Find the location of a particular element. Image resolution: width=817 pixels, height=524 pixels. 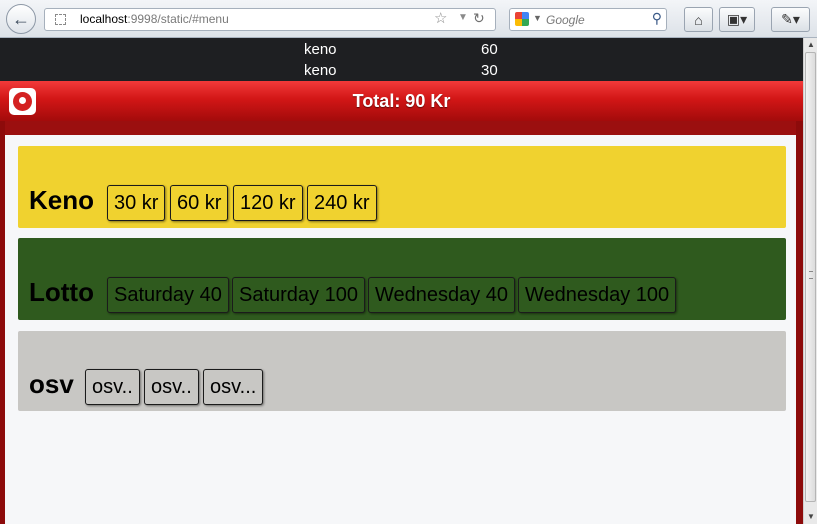

order-list: keno 60 keno 30 is located at coordinates (401, 59).